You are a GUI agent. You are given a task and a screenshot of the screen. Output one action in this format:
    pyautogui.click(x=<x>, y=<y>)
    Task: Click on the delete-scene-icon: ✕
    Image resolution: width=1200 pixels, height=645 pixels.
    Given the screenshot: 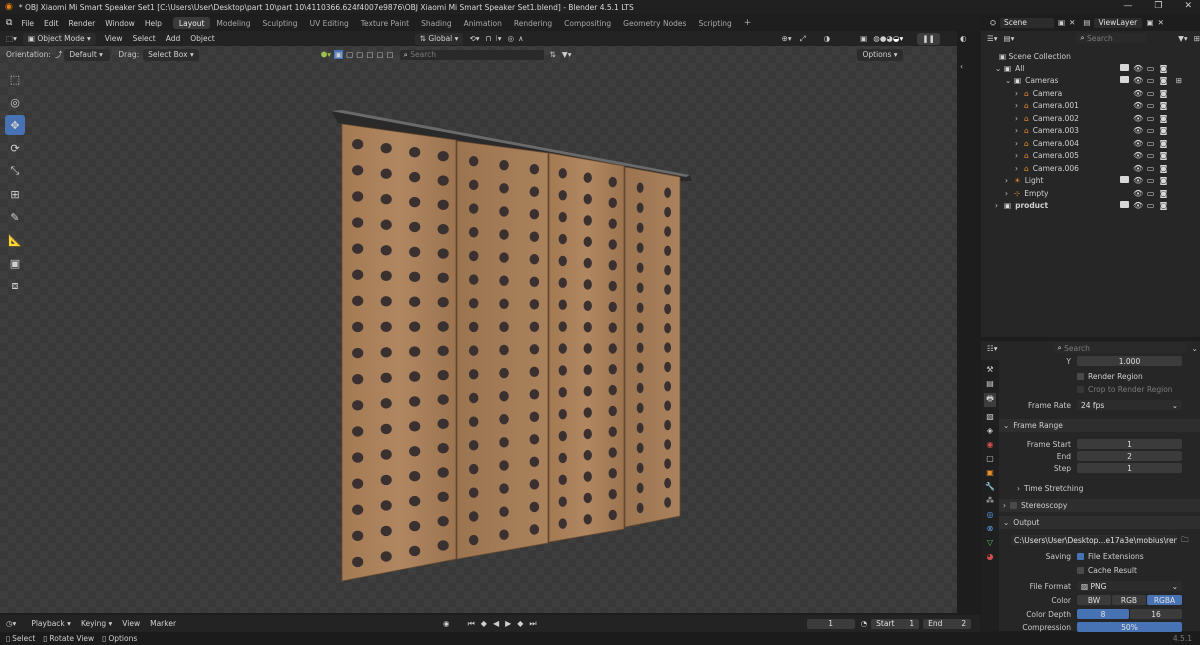 What is the action you would take?
    pyautogui.click(x=1072, y=22)
    